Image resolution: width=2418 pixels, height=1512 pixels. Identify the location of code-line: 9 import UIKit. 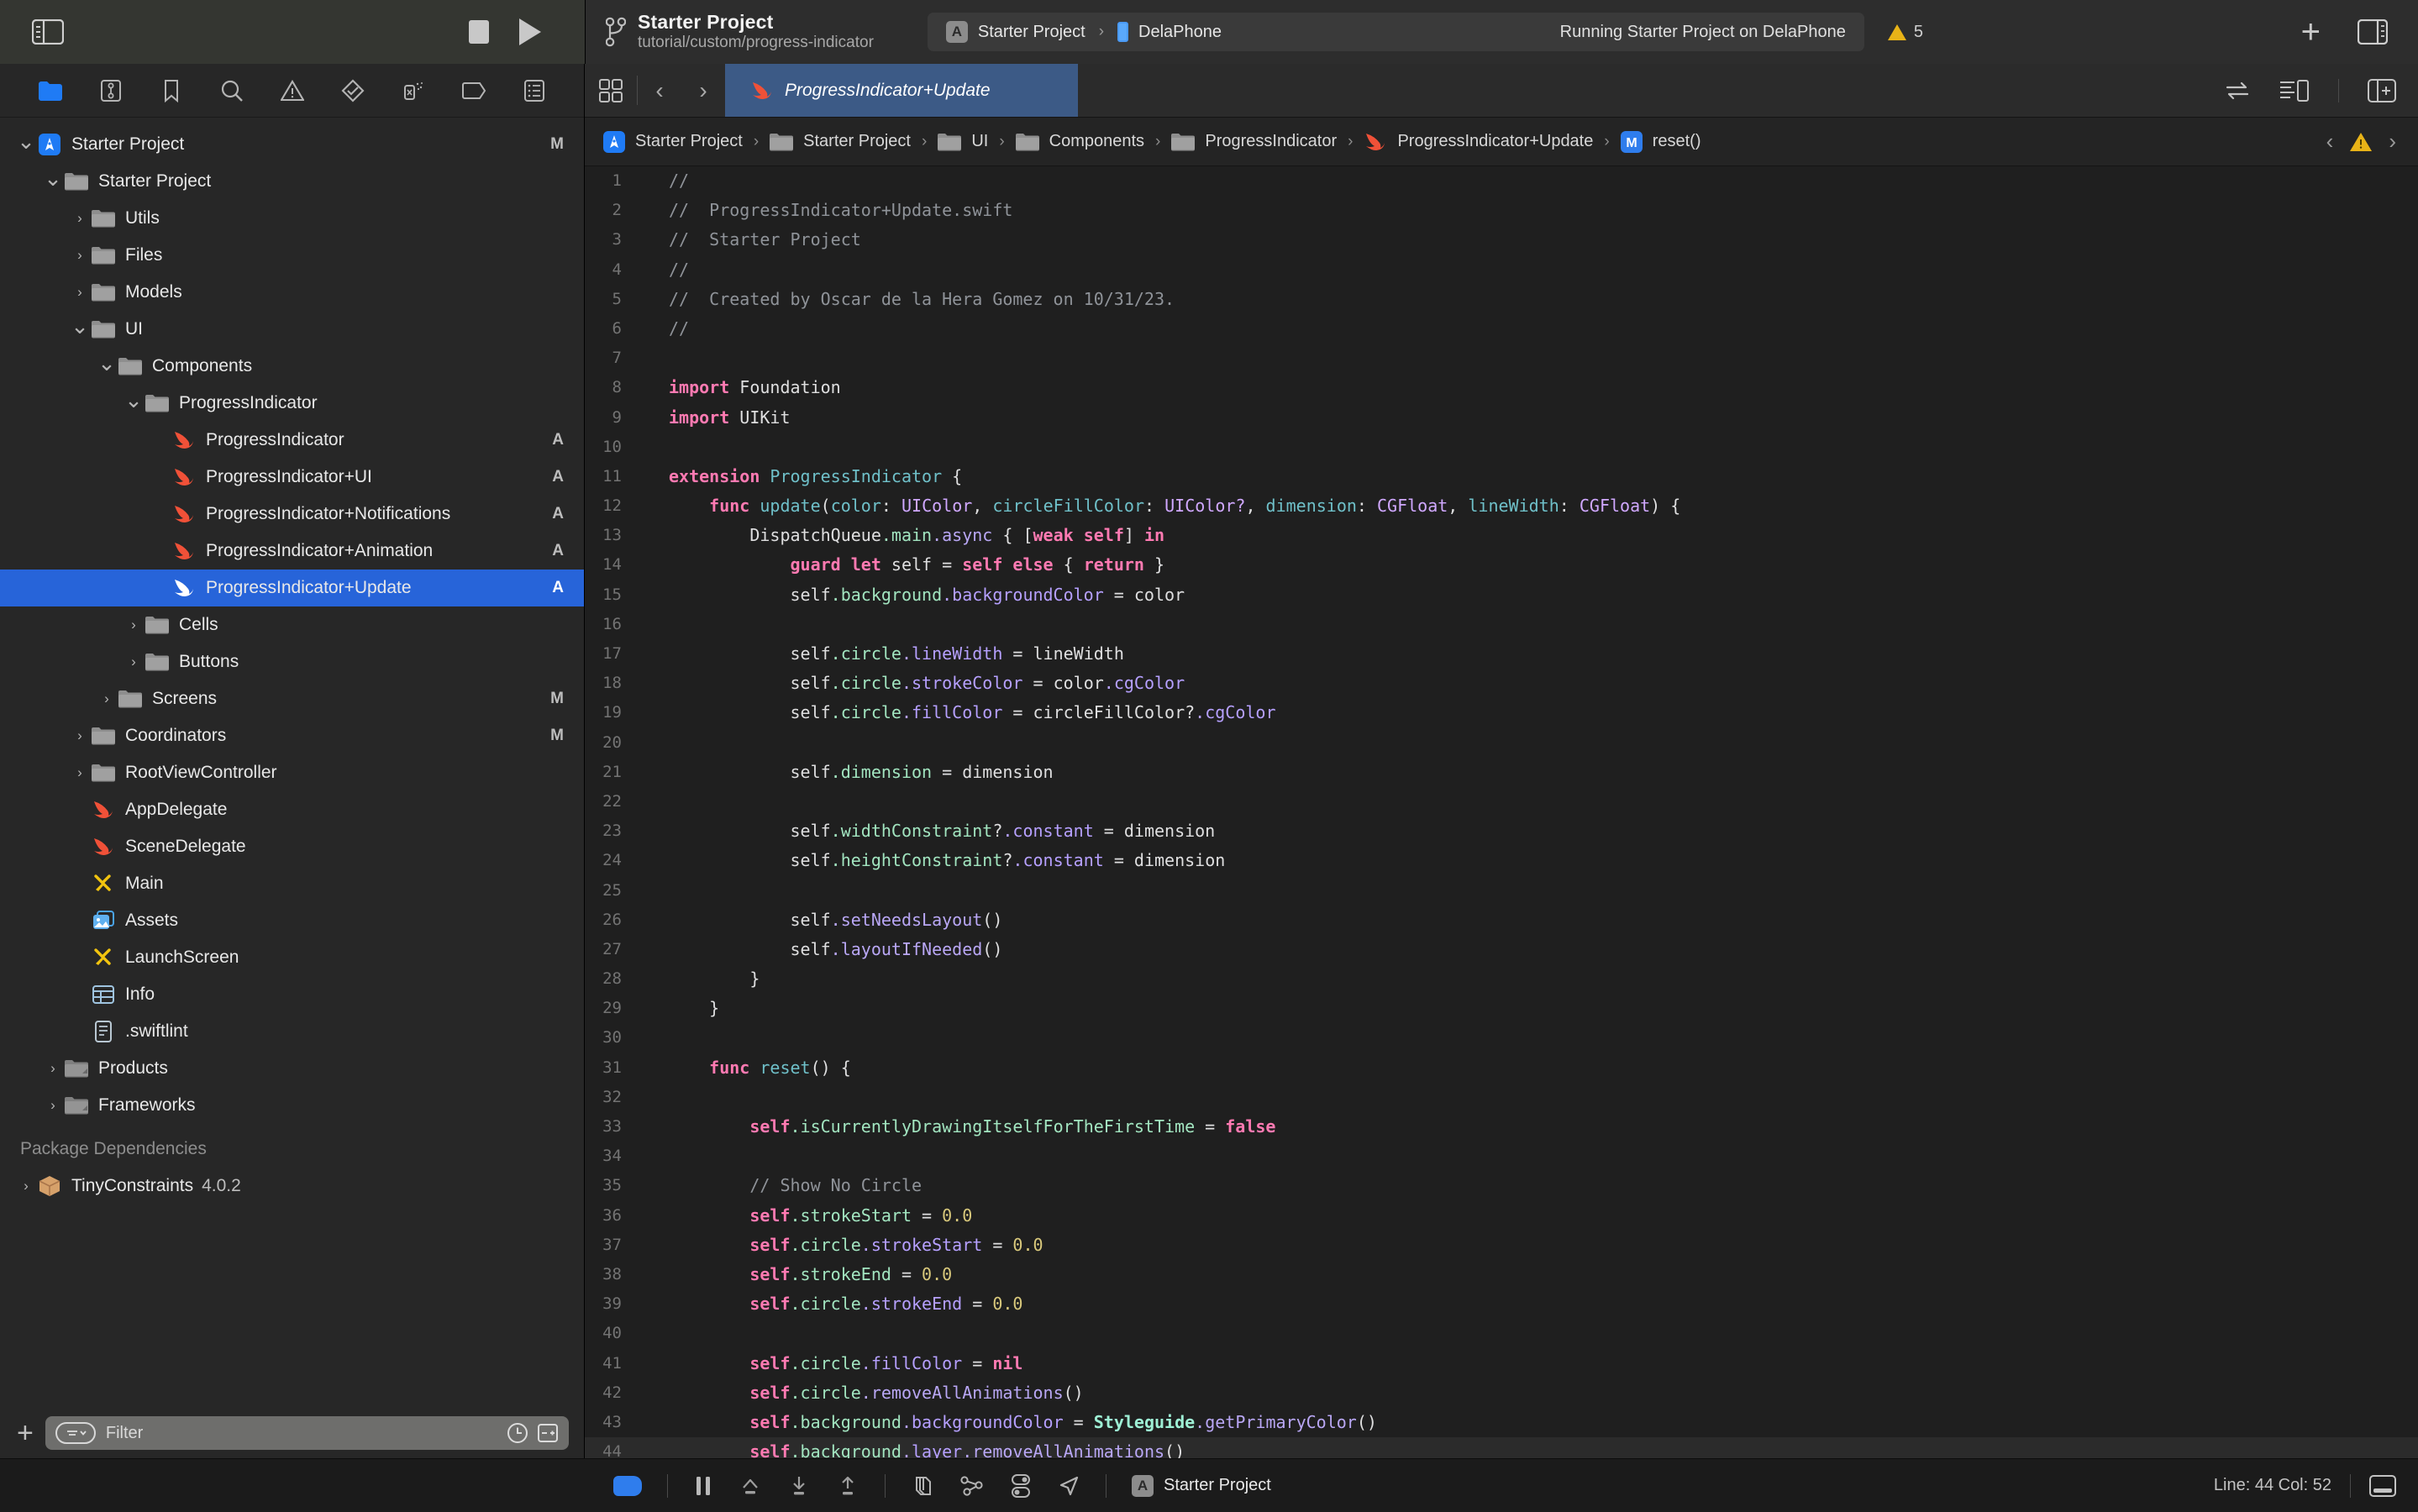
(1502, 418).